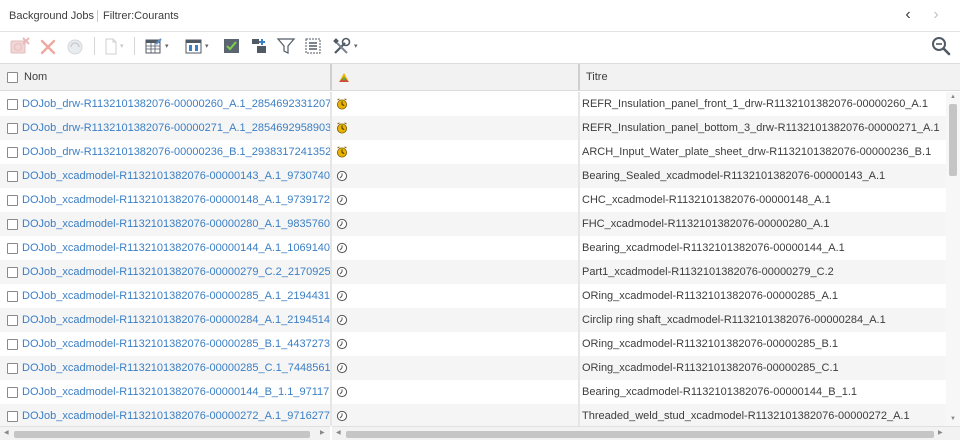 The width and height of the screenshot is (960, 441). What do you see at coordinates (936, 15) in the screenshot?
I see `next-page-button: ›` at bounding box center [936, 15].